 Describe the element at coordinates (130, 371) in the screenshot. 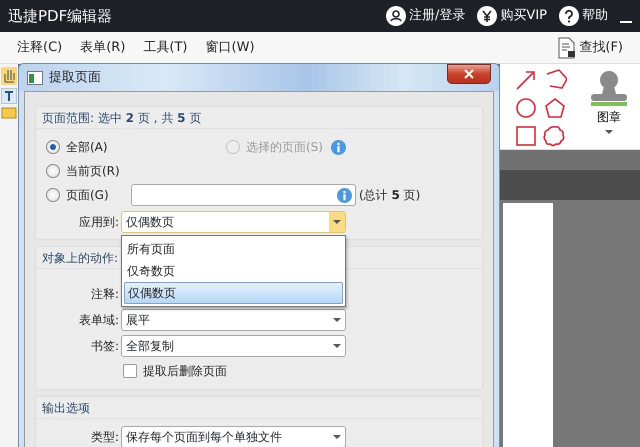

I see `checkbox` at that location.